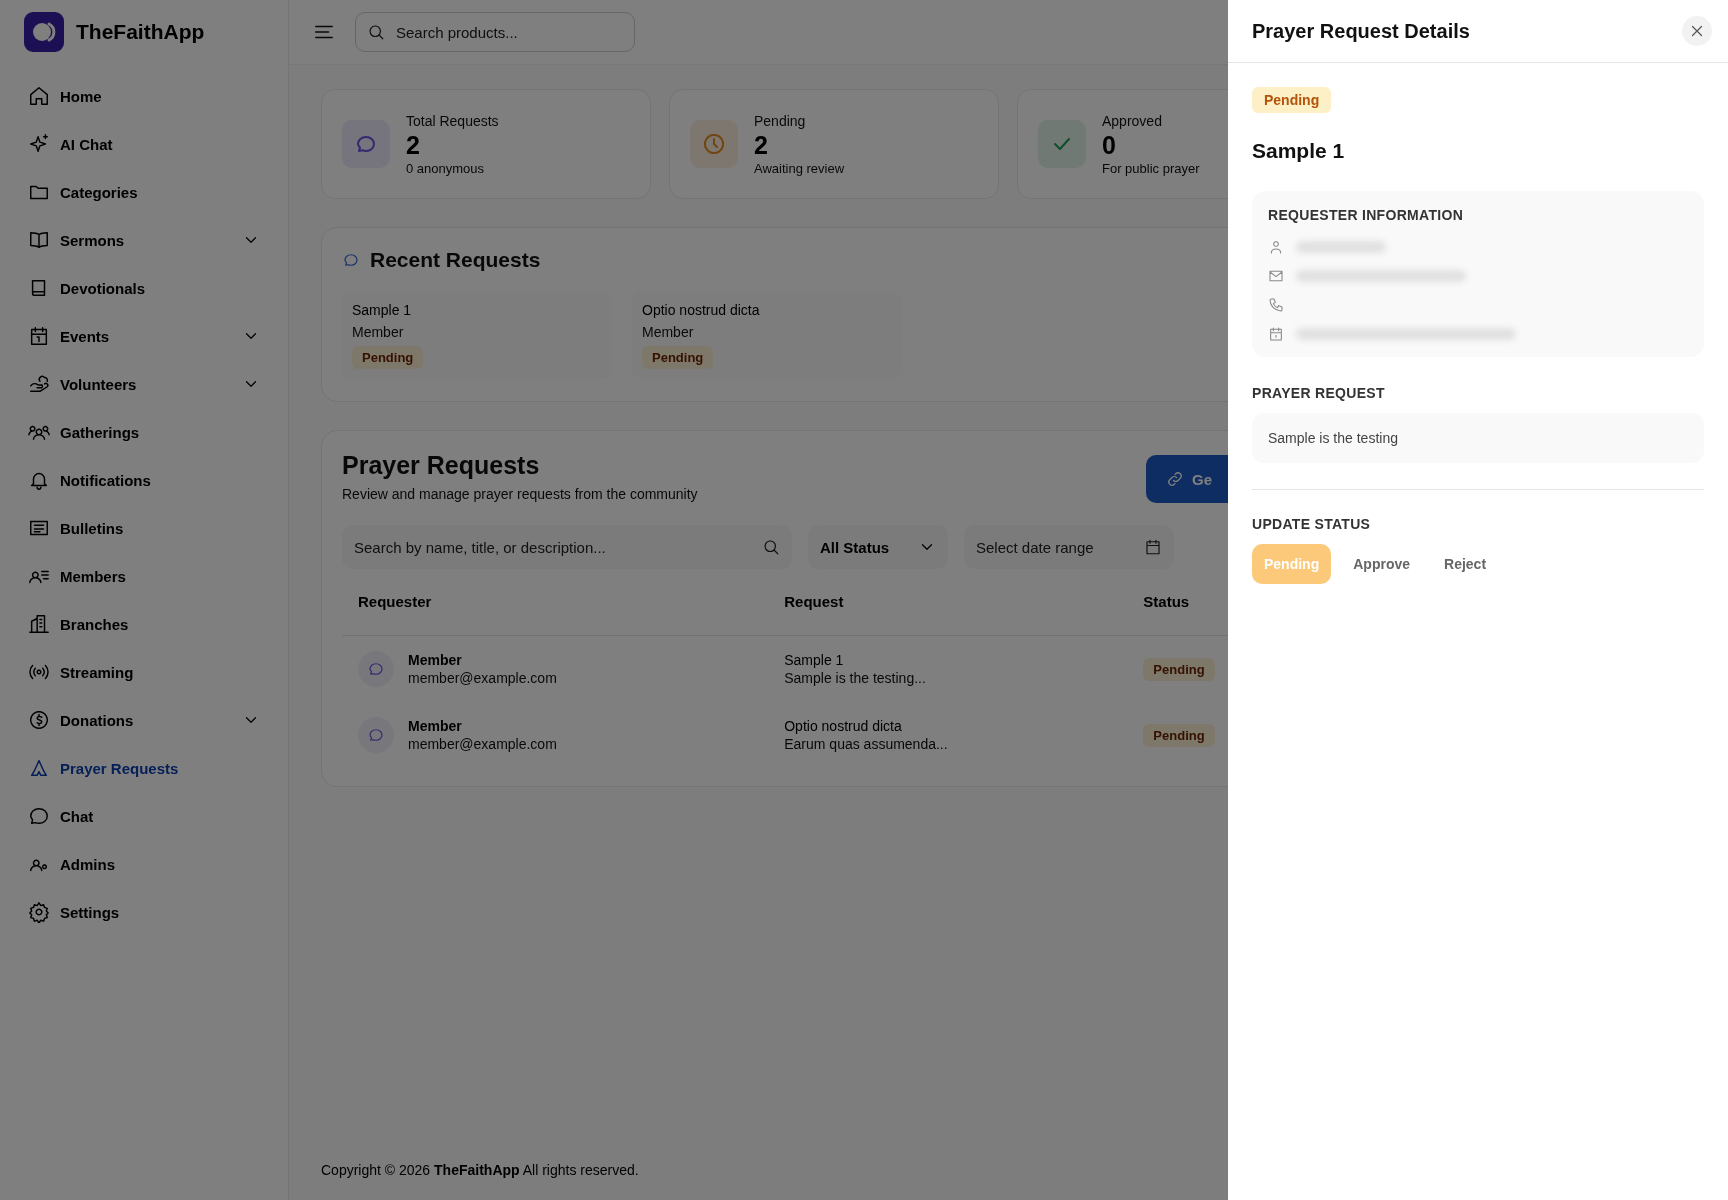 The height and width of the screenshot is (1200, 1728). I want to click on status-dropdown: All Status, so click(878, 547).